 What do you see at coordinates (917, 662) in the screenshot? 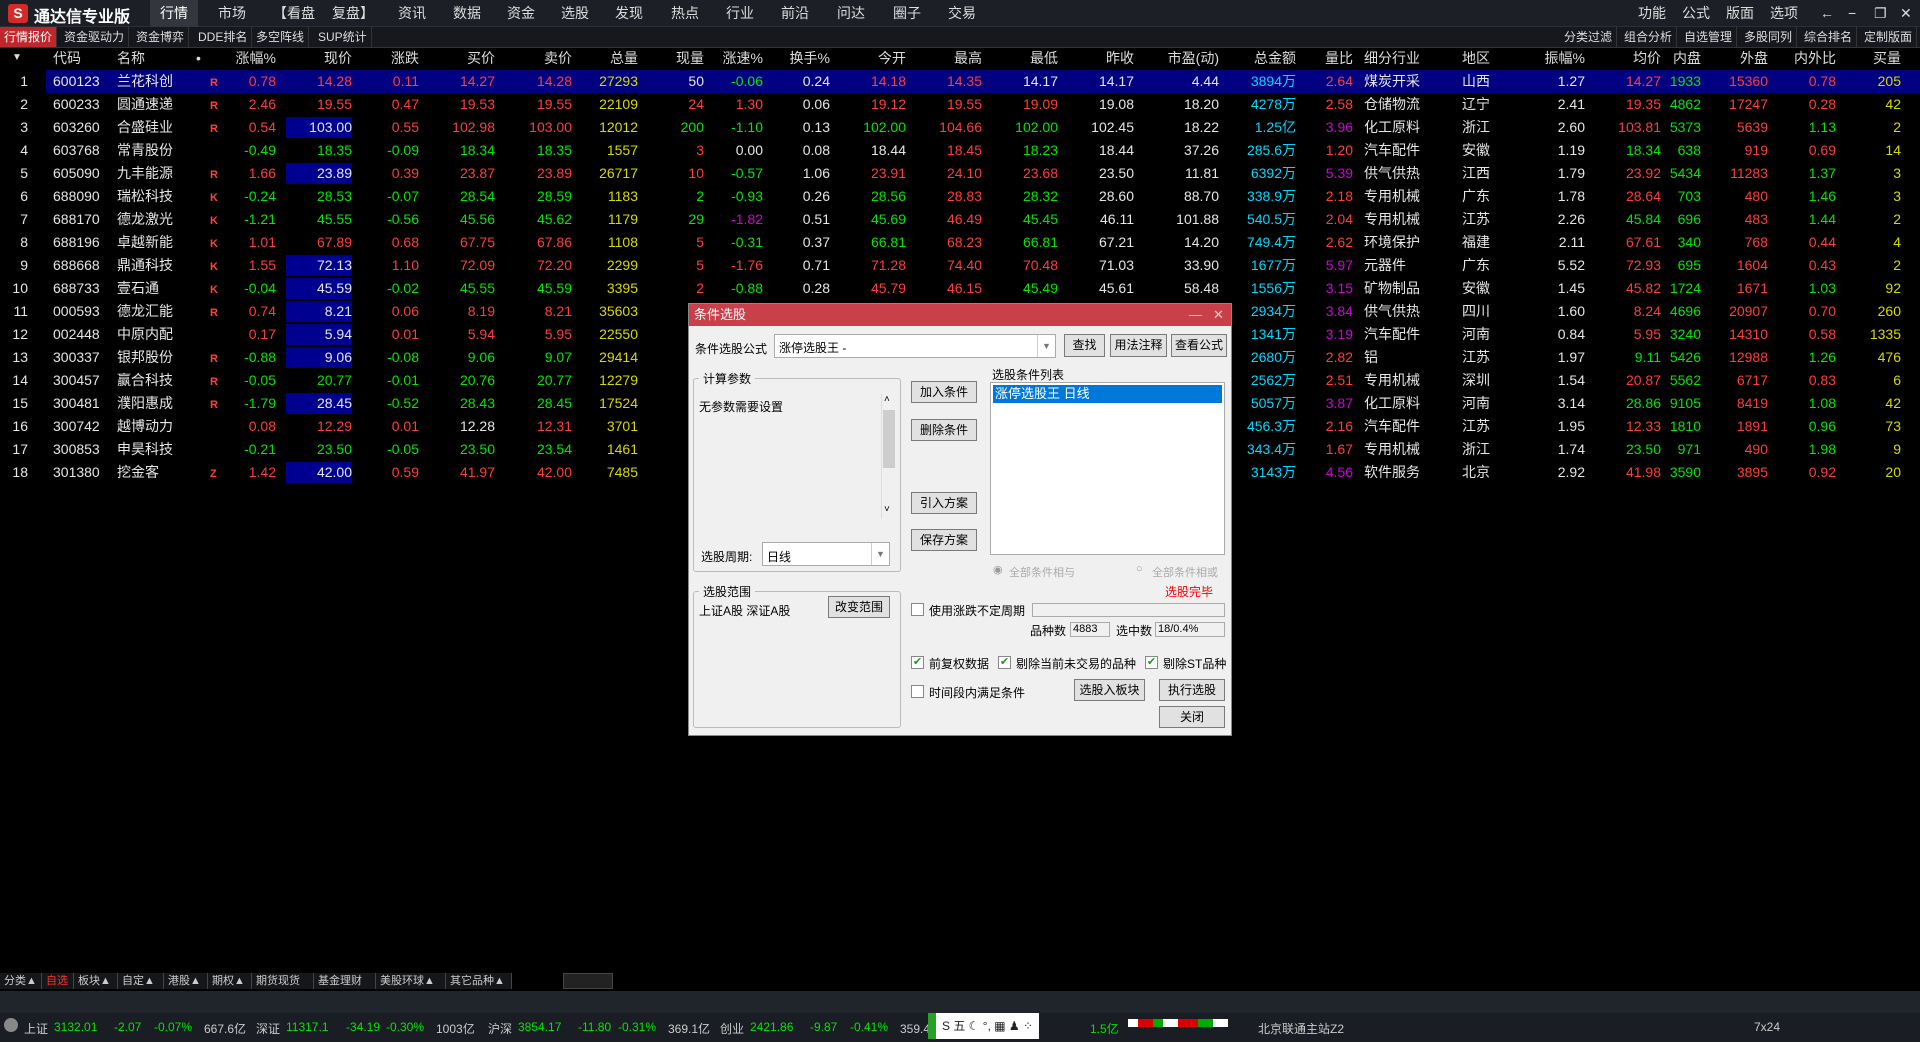
I see `fq-checkbox: ✔` at bounding box center [917, 662].